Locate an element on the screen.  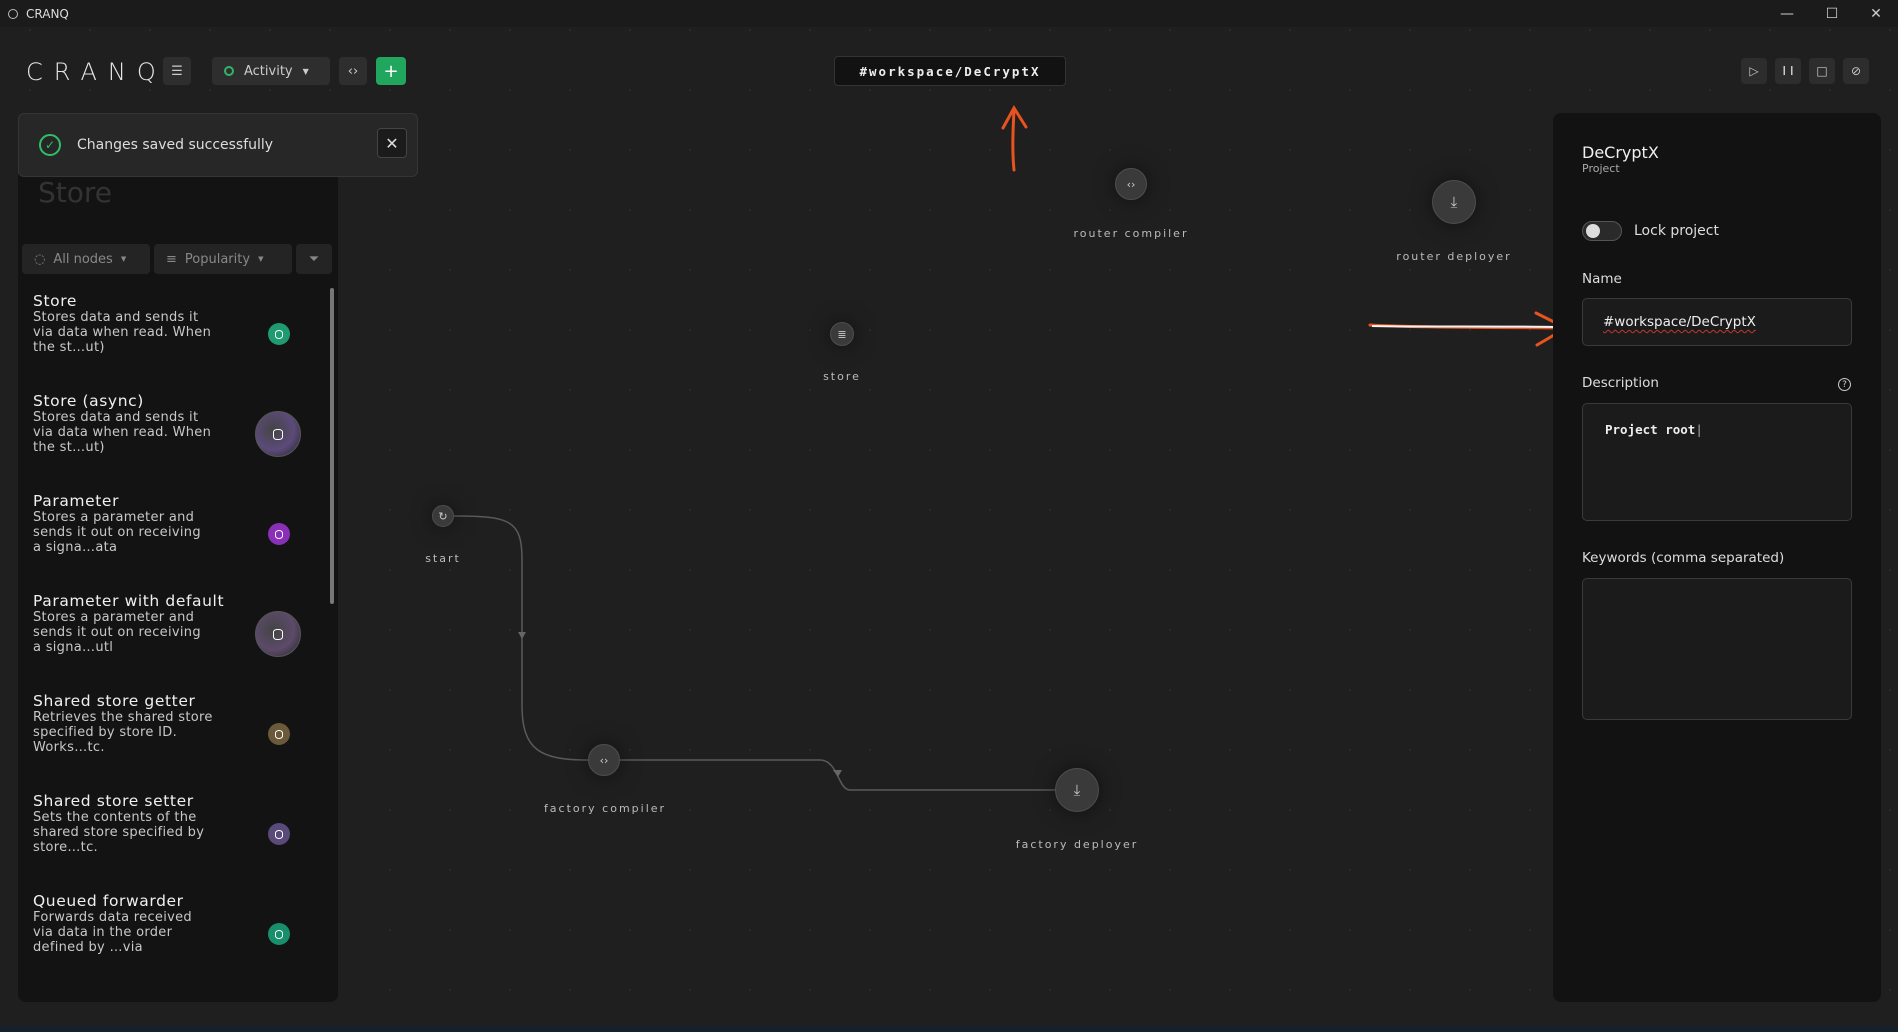
taskbar-edge is located at coordinates (949, 1029).